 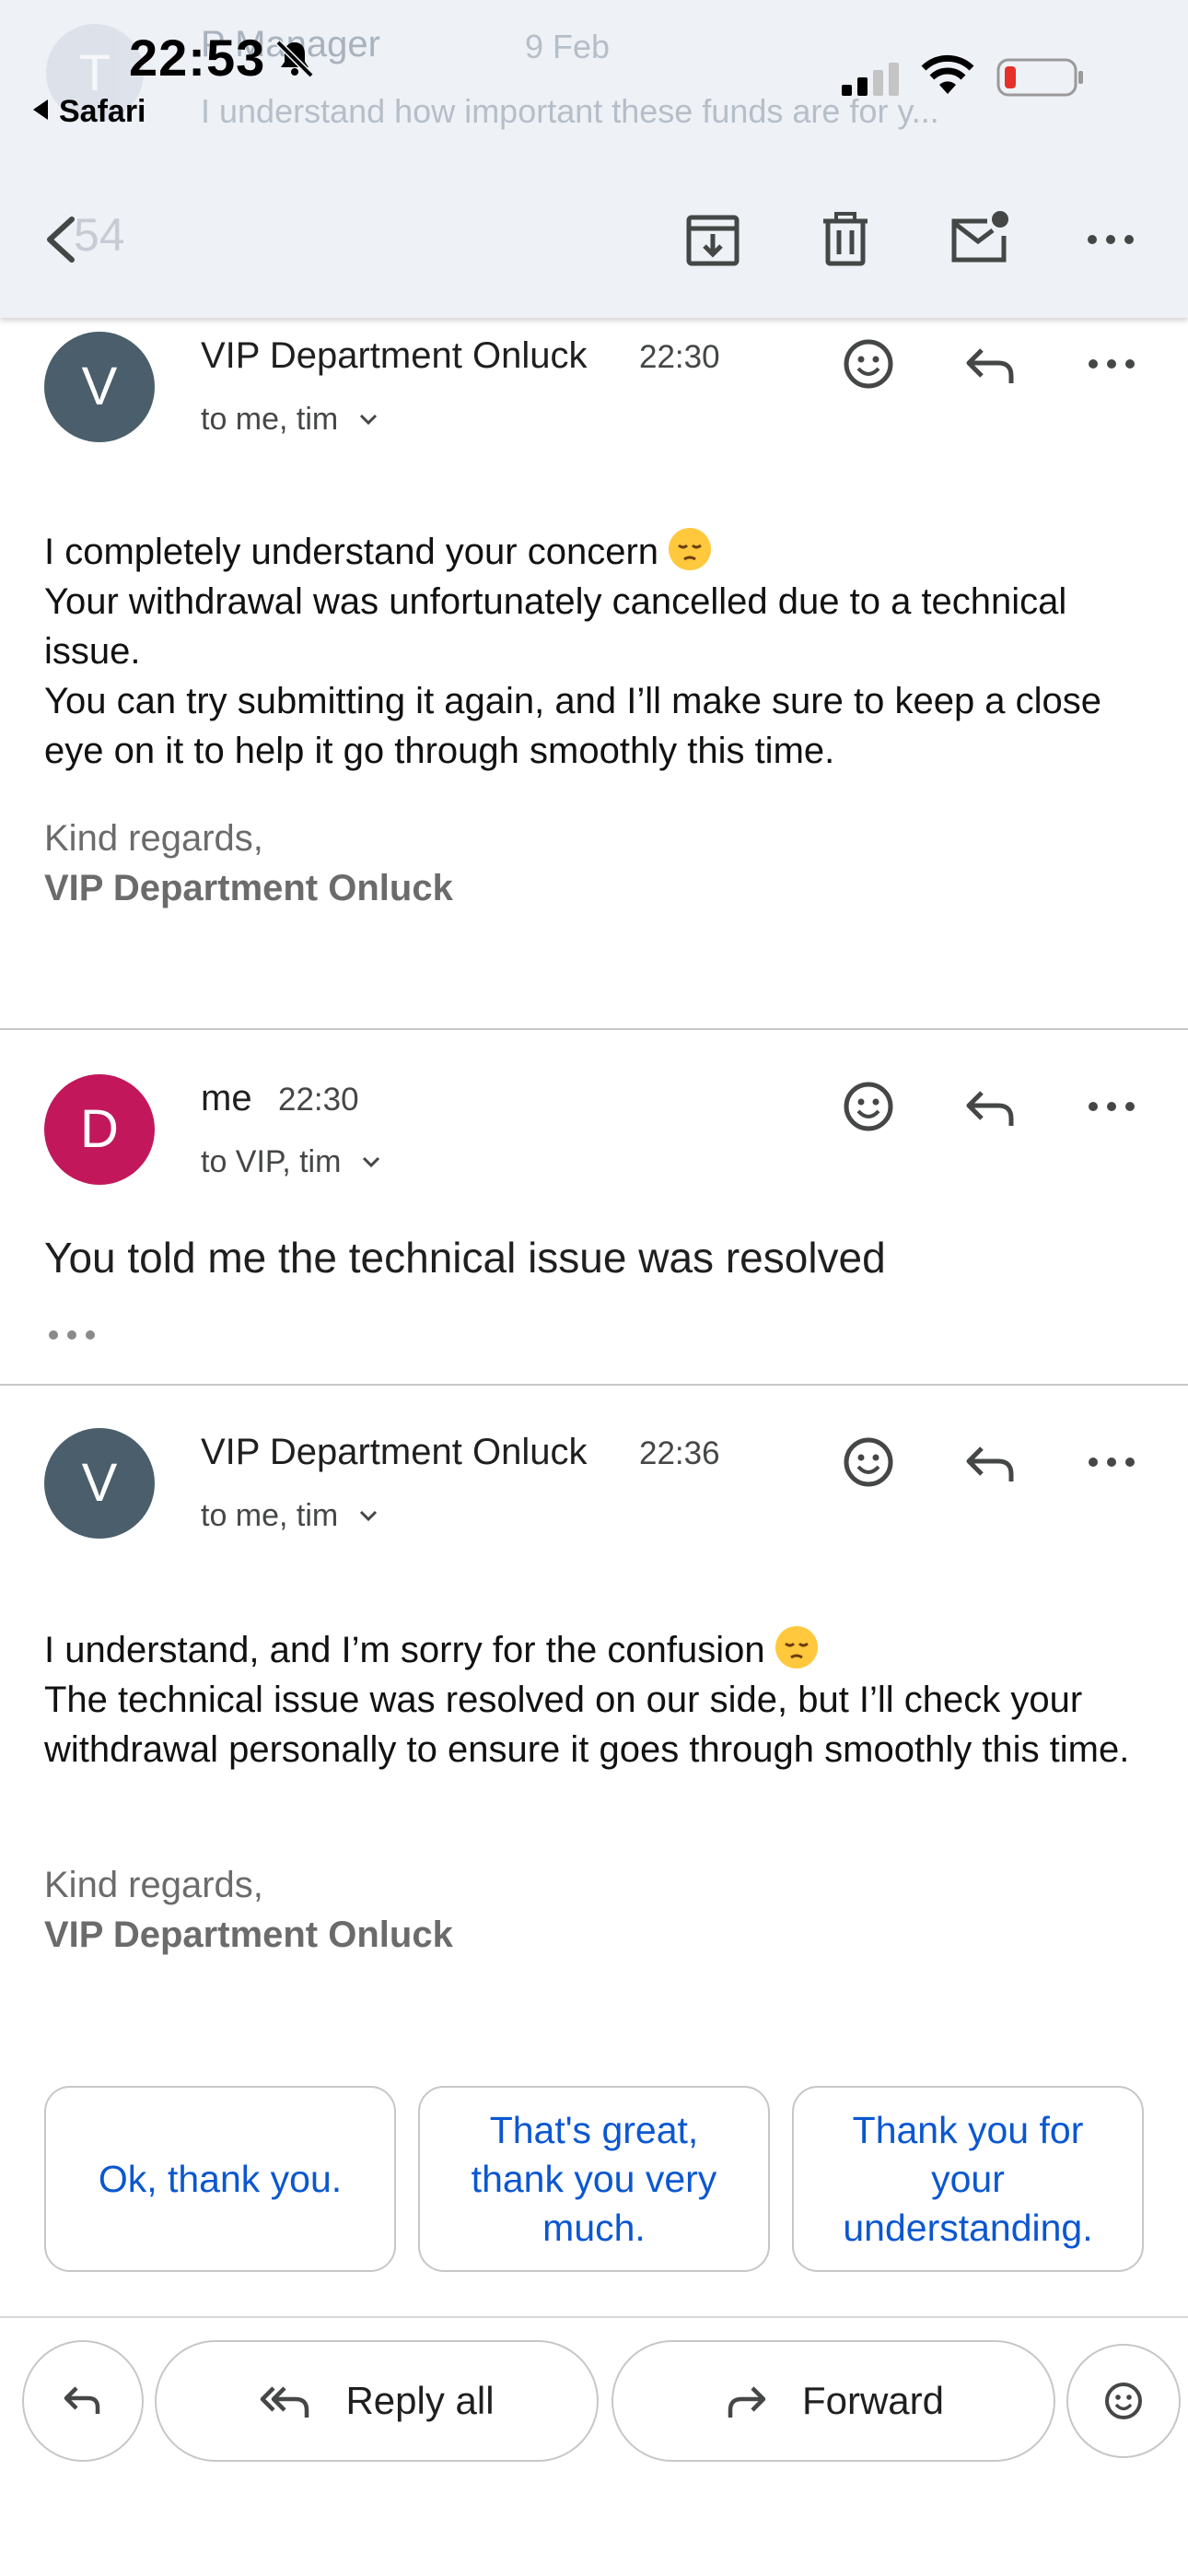 What do you see at coordinates (226, 1098) in the screenshot?
I see `sender-name: me` at bounding box center [226, 1098].